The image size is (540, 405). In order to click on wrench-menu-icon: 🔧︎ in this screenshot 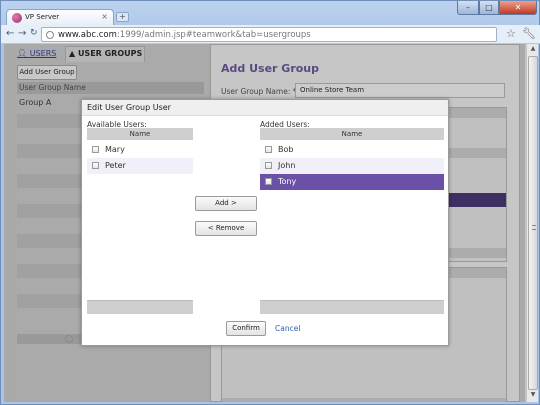, I will do `click(529, 33)`.